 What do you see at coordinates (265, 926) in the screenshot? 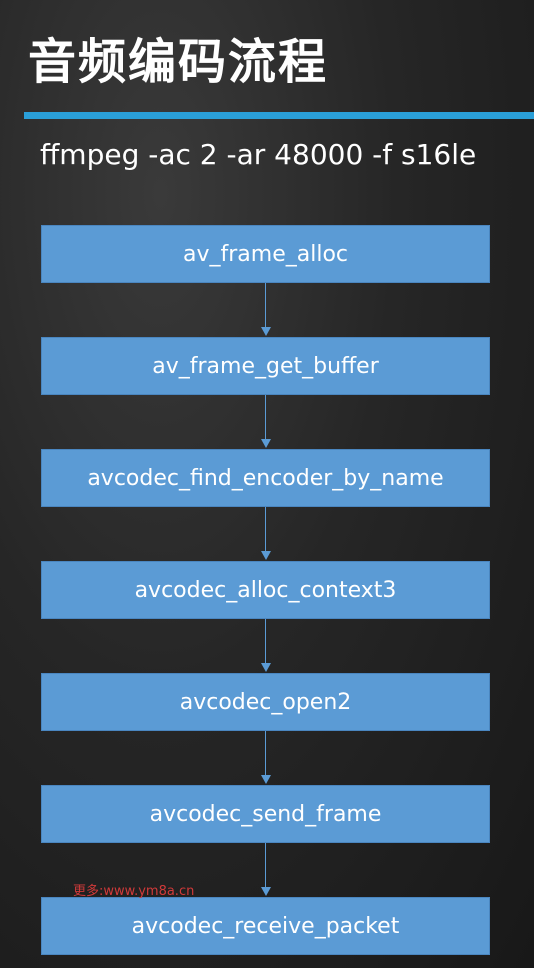
I see `flow-step-receive-packet: avcodec_receive_packet` at bounding box center [265, 926].